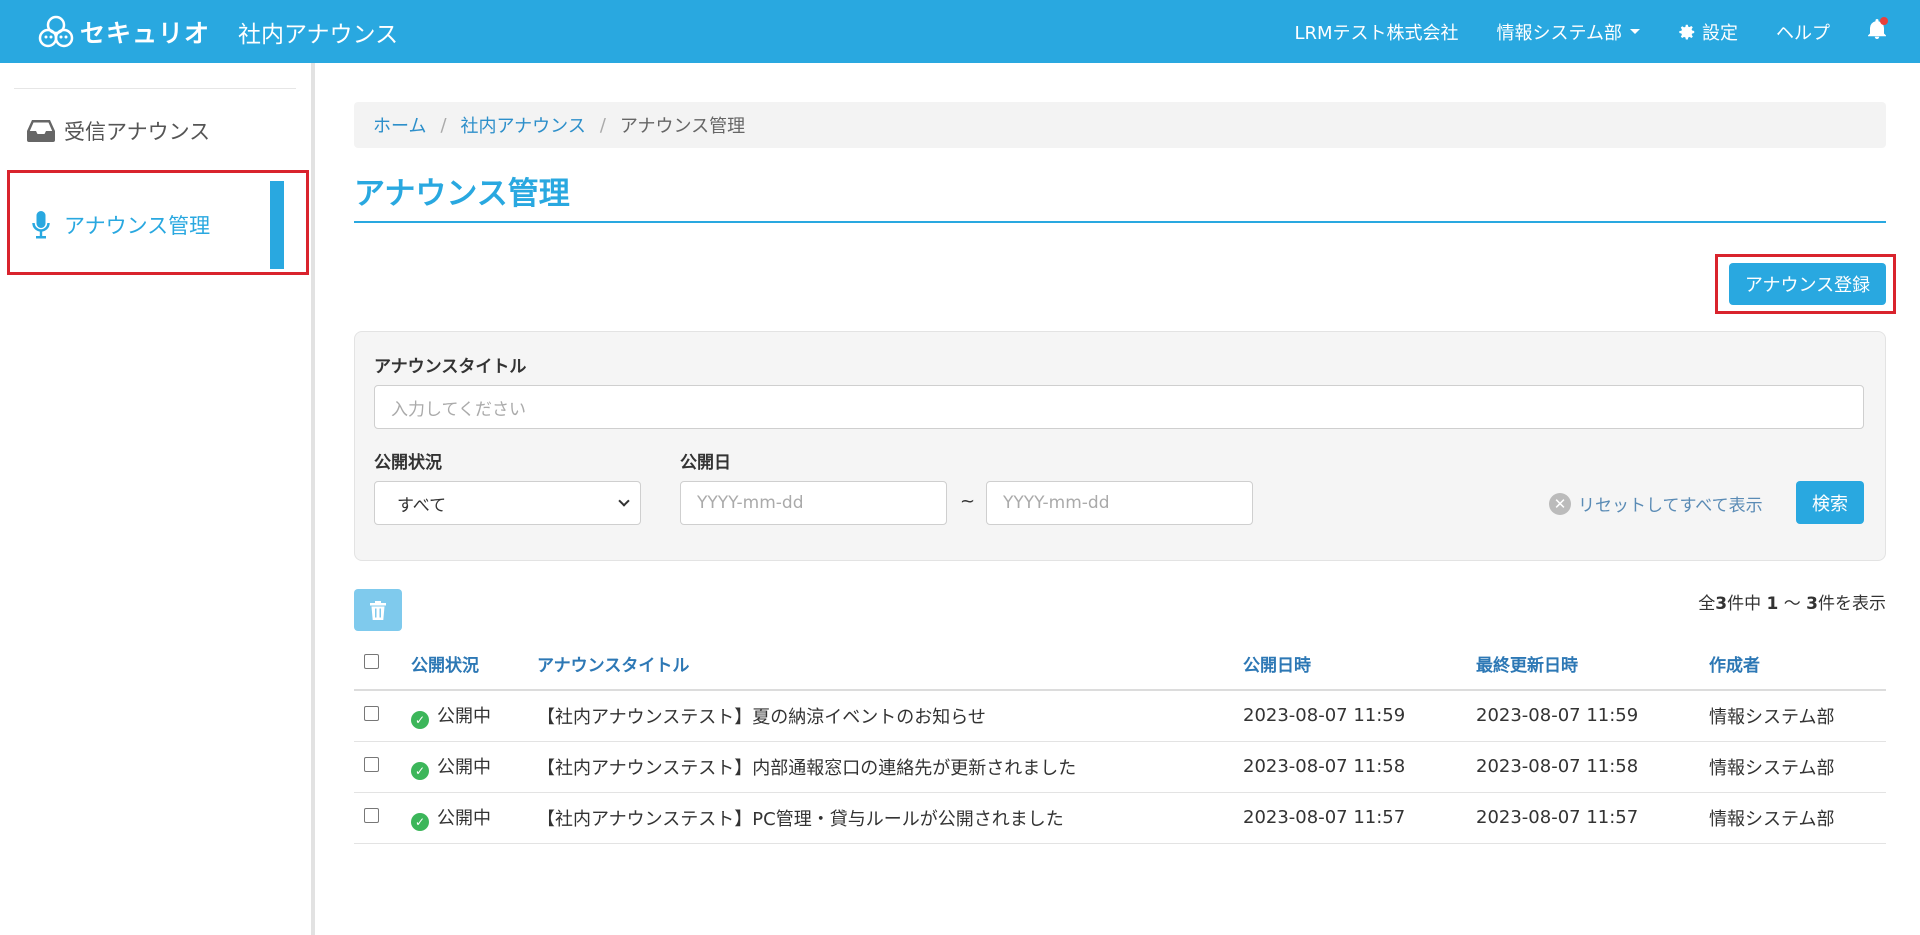  I want to click on count-prefix: 全, so click(1707, 604).